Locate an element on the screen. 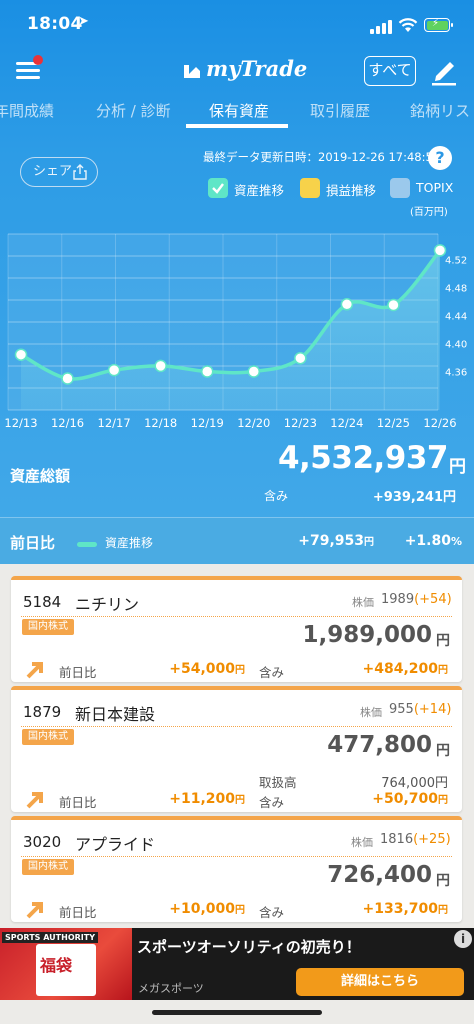  share-button: シェア is located at coordinates (59, 172).